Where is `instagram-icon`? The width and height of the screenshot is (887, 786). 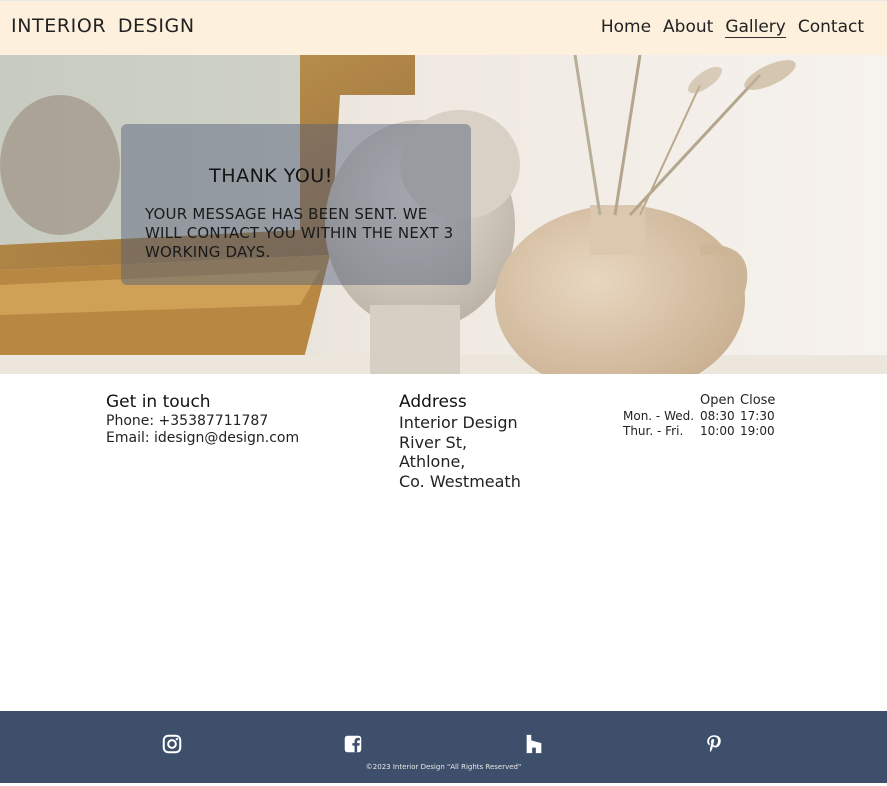
instagram-icon is located at coordinates (172, 744).